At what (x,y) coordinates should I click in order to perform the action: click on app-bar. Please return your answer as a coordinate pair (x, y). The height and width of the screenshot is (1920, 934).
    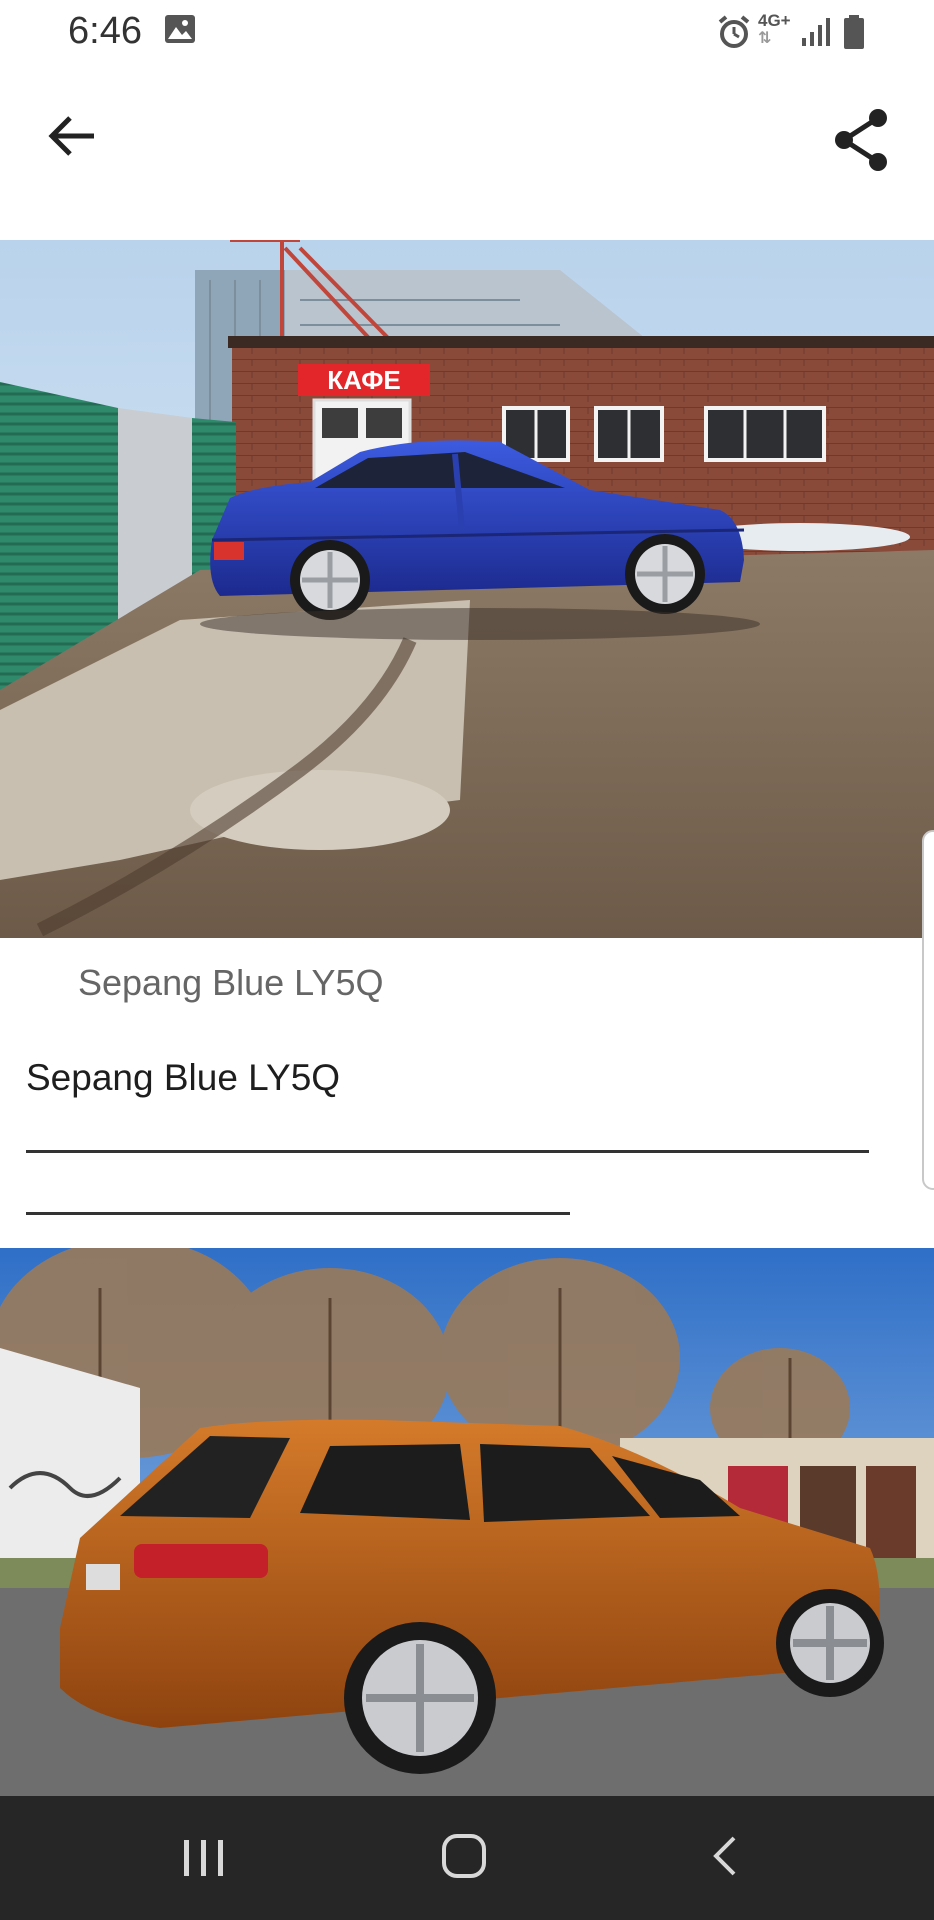
    Looking at the image, I should click on (467, 152).